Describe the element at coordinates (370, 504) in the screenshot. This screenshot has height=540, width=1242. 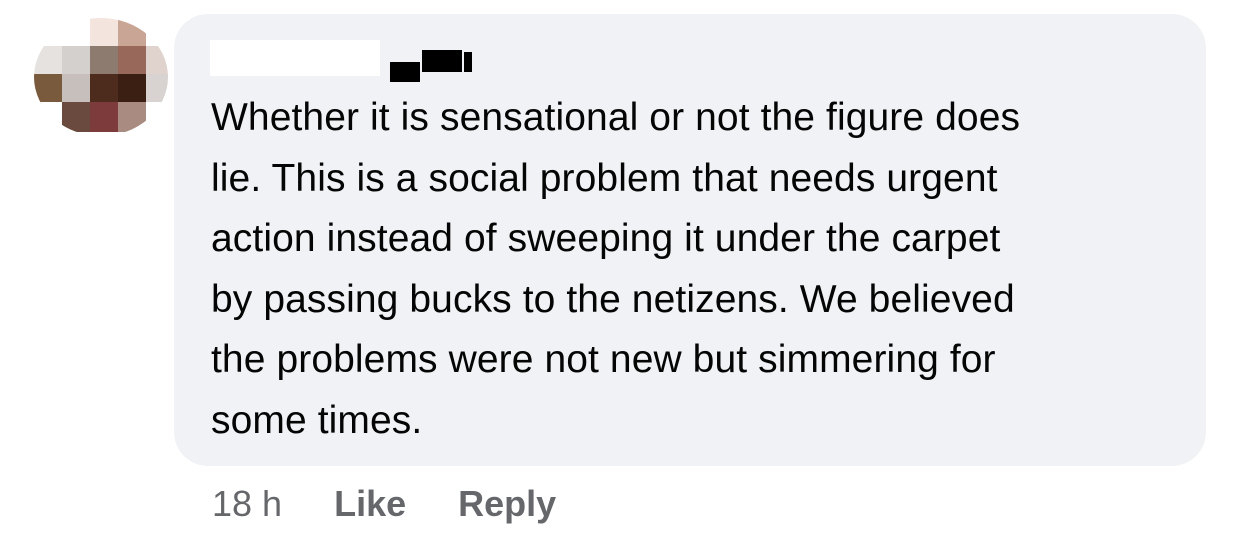
I see `like-button: Like` at that location.